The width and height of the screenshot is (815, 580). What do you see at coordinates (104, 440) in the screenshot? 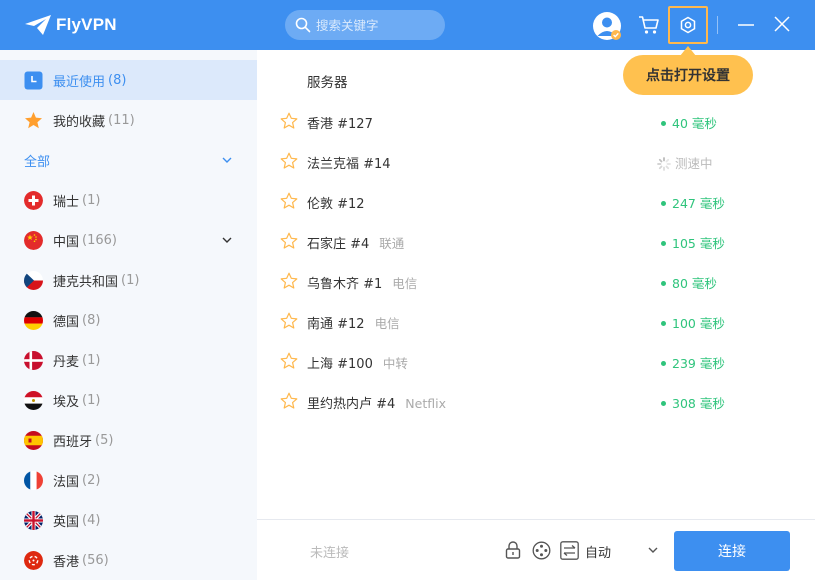
I see `sidebar-item-count: (5)` at bounding box center [104, 440].